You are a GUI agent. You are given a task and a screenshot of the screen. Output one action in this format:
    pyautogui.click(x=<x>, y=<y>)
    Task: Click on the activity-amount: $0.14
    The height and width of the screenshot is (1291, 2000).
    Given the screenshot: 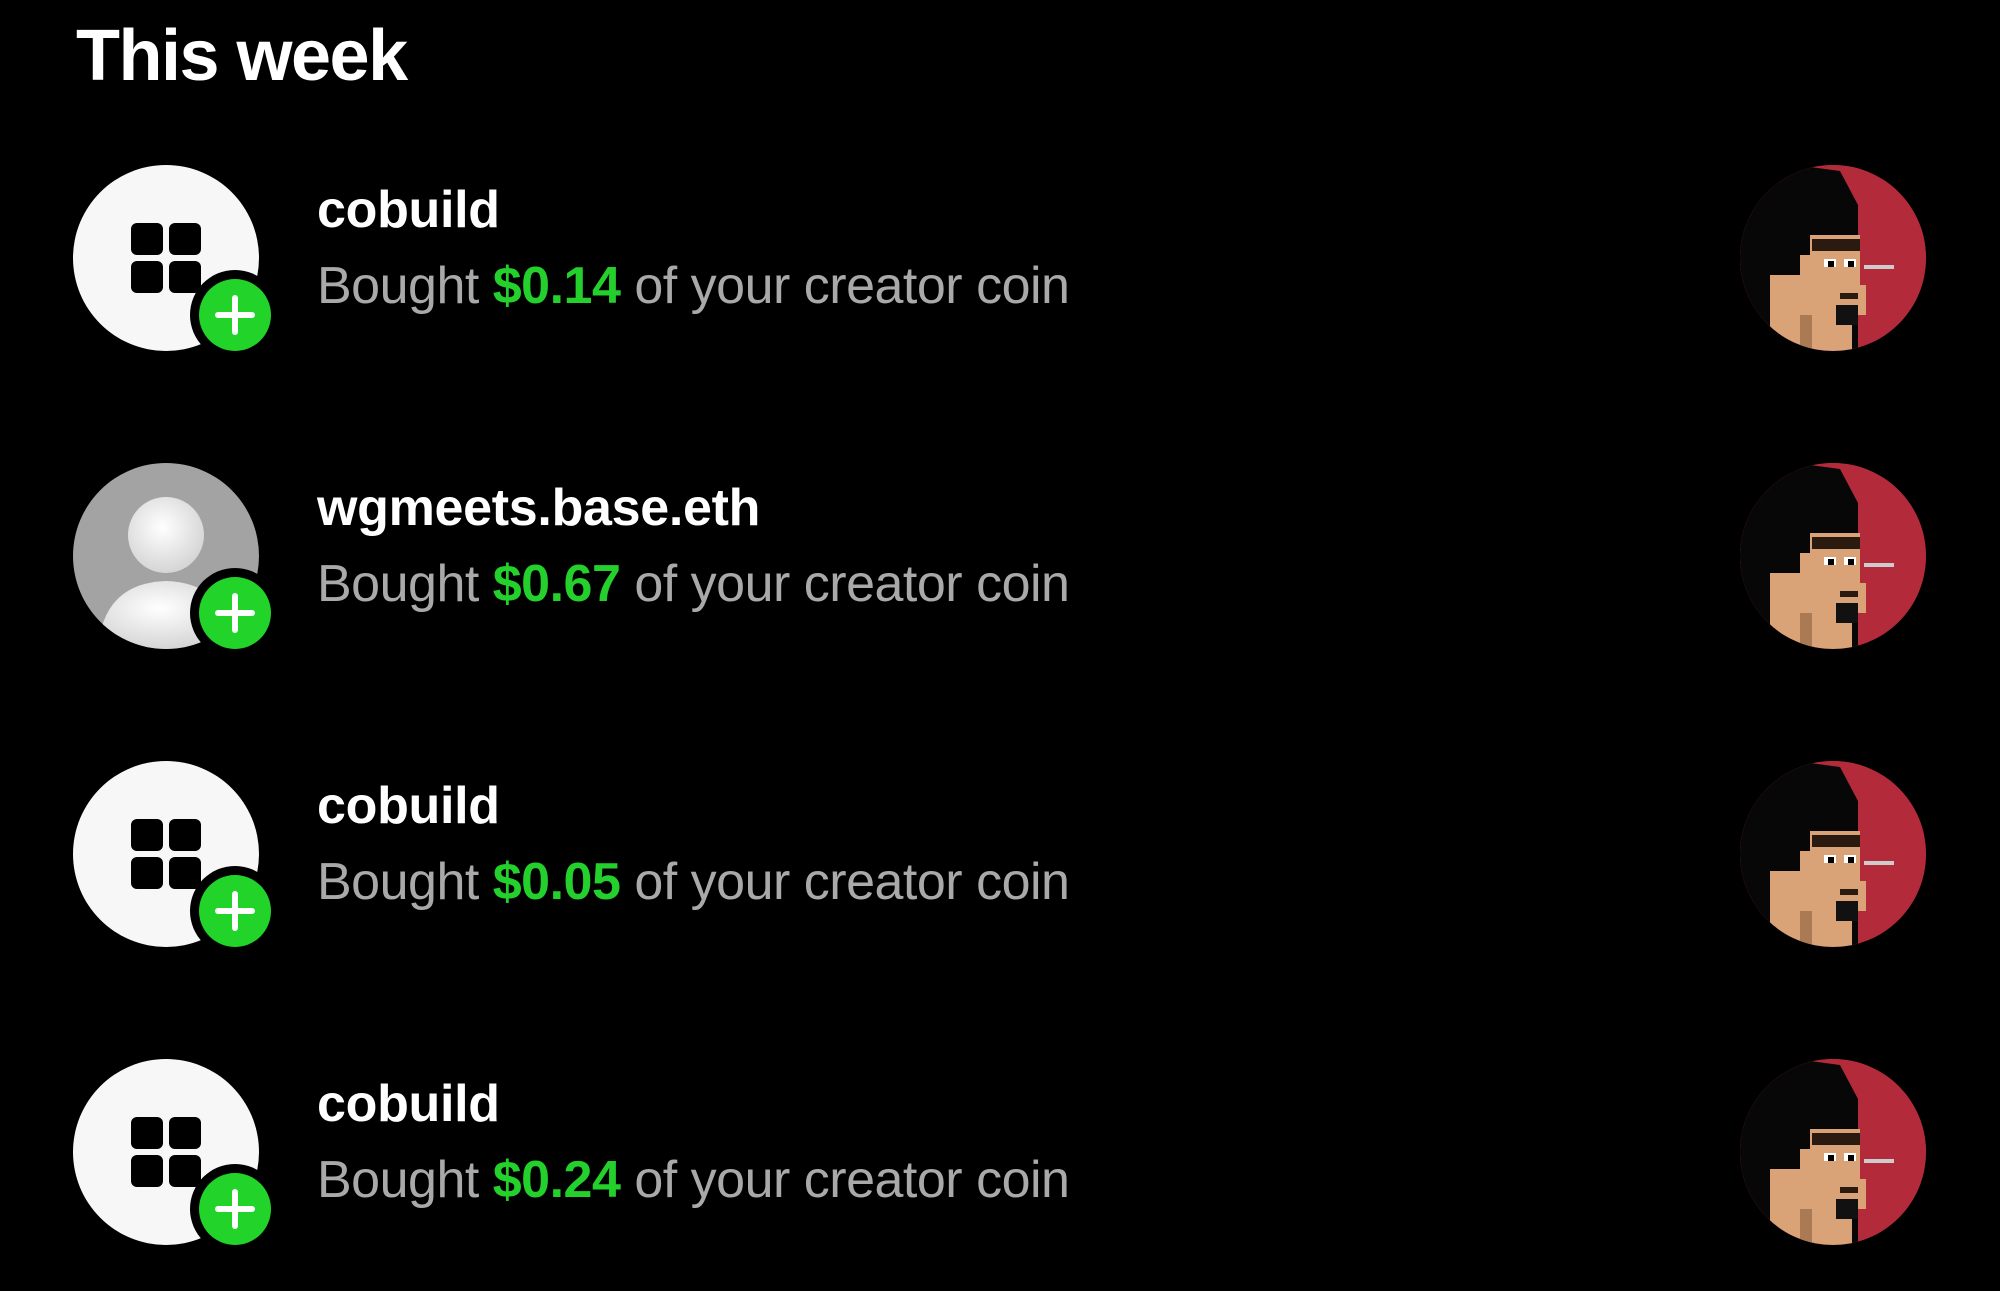 What is the action you would take?
    pyautogui.click(x=556, y=286)
    